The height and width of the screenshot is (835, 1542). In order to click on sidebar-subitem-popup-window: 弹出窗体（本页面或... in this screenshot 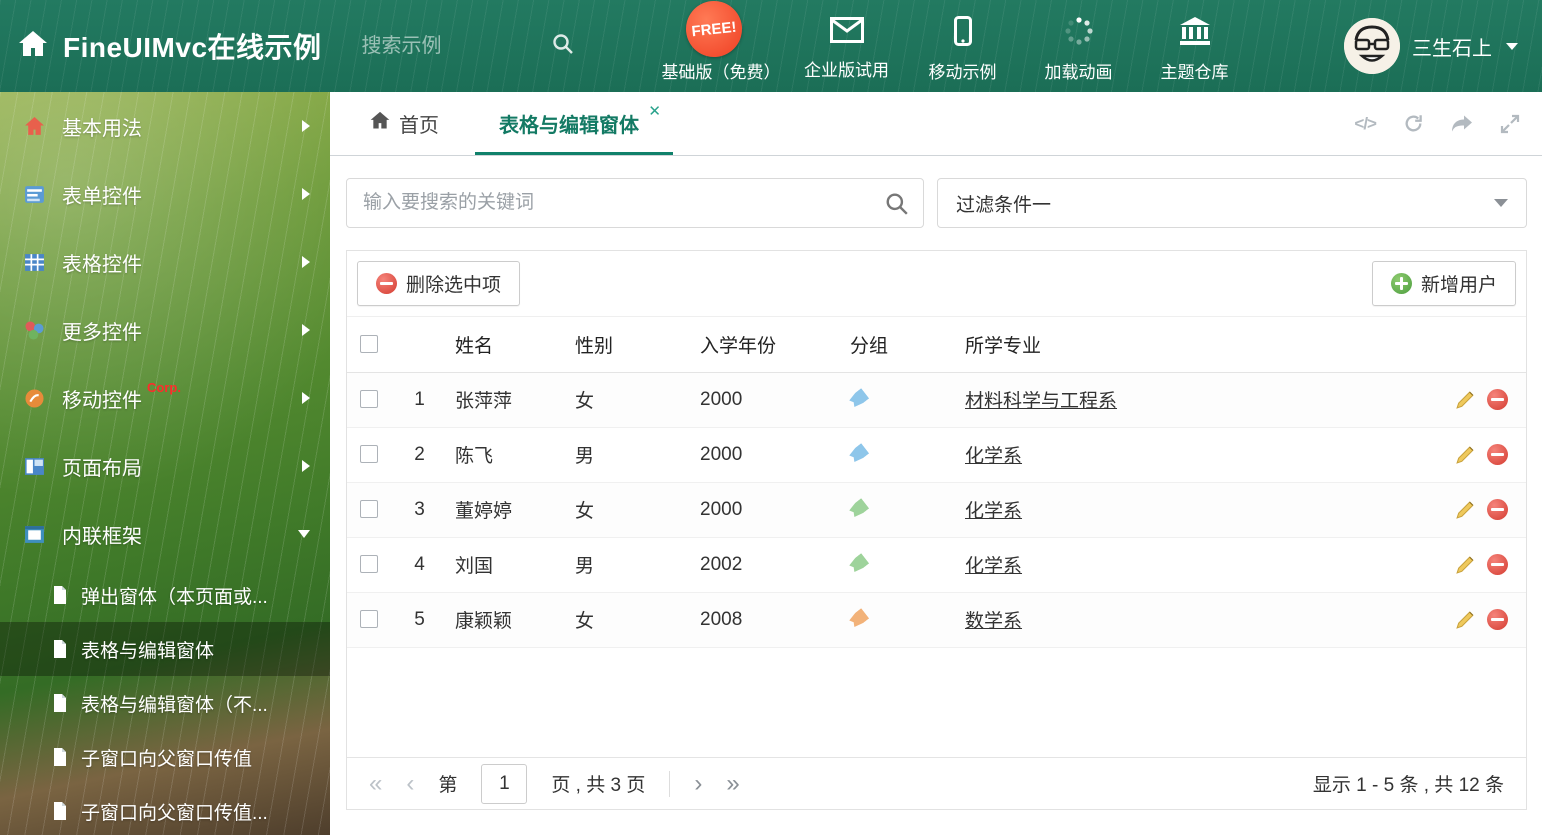, I will do `click(165, 595)`.